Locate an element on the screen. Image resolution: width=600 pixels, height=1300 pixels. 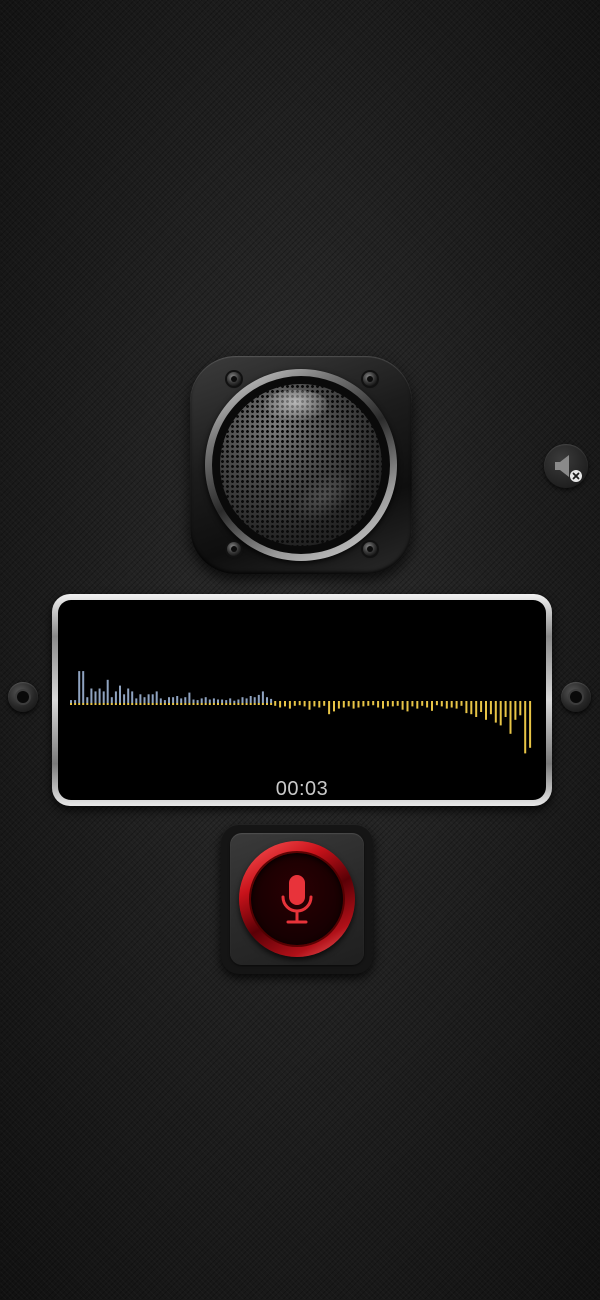
speaker-muted-icon is located at coordinates (568, 468).